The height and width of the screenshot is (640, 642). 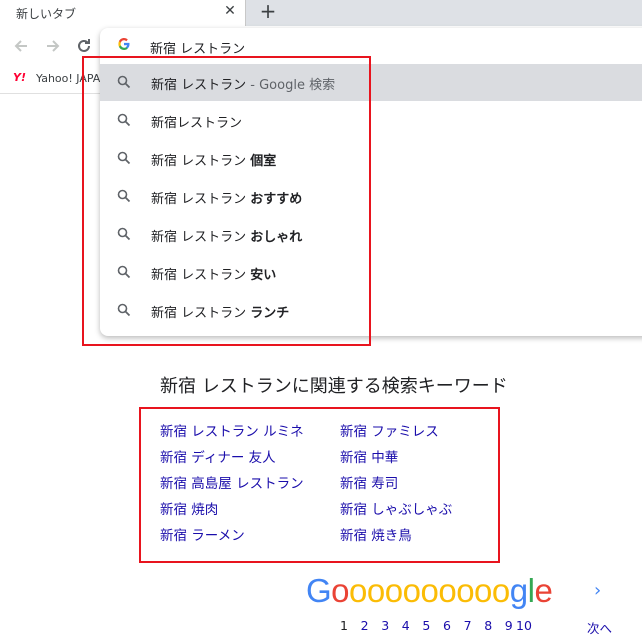 I want to click on next-page-link: 次へ, so click(x=599, y=627).